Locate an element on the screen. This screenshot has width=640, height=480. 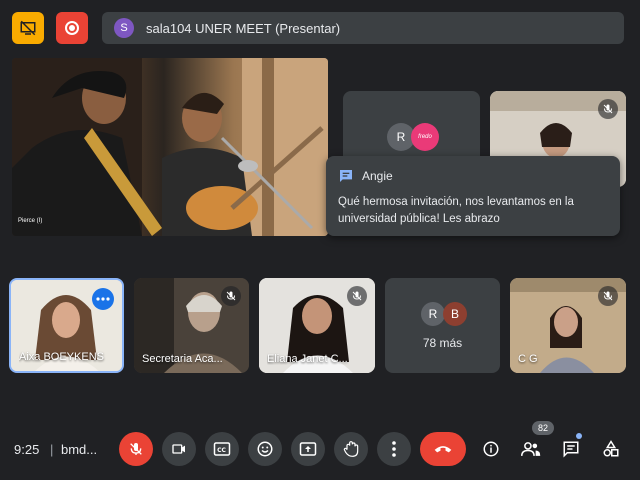
avatar-group: R B is located at coordinates (444, 314).